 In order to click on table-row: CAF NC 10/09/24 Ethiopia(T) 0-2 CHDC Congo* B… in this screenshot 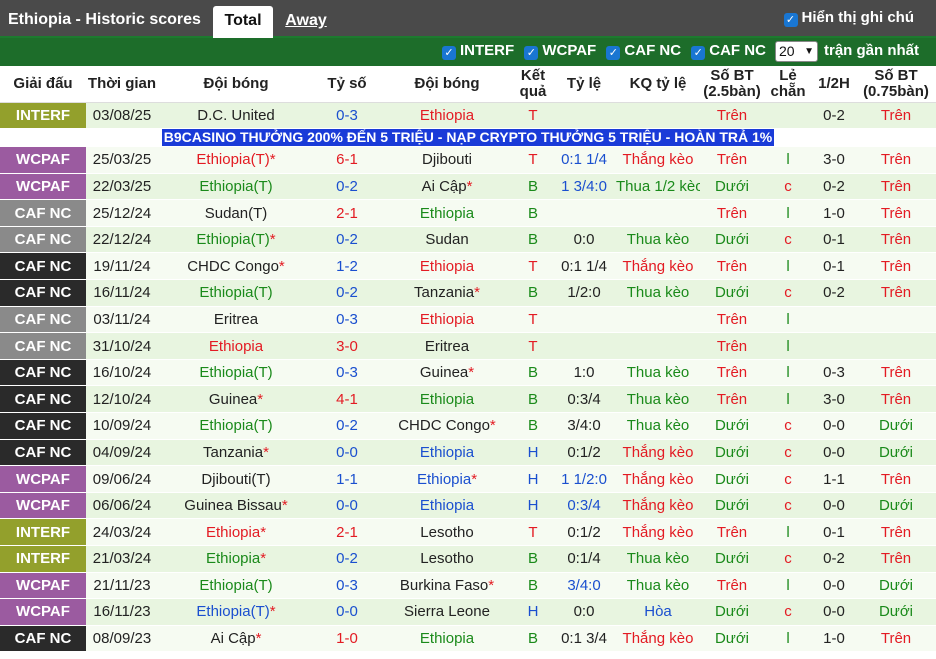, I will do `click(468, 426)`.